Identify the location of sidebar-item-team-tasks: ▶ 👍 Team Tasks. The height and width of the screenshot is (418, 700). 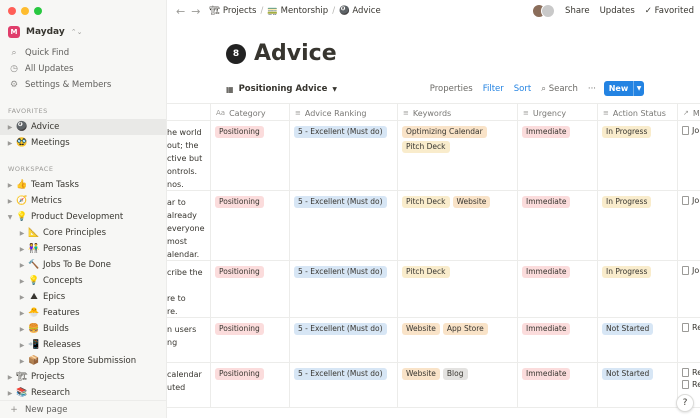
(83, 185).